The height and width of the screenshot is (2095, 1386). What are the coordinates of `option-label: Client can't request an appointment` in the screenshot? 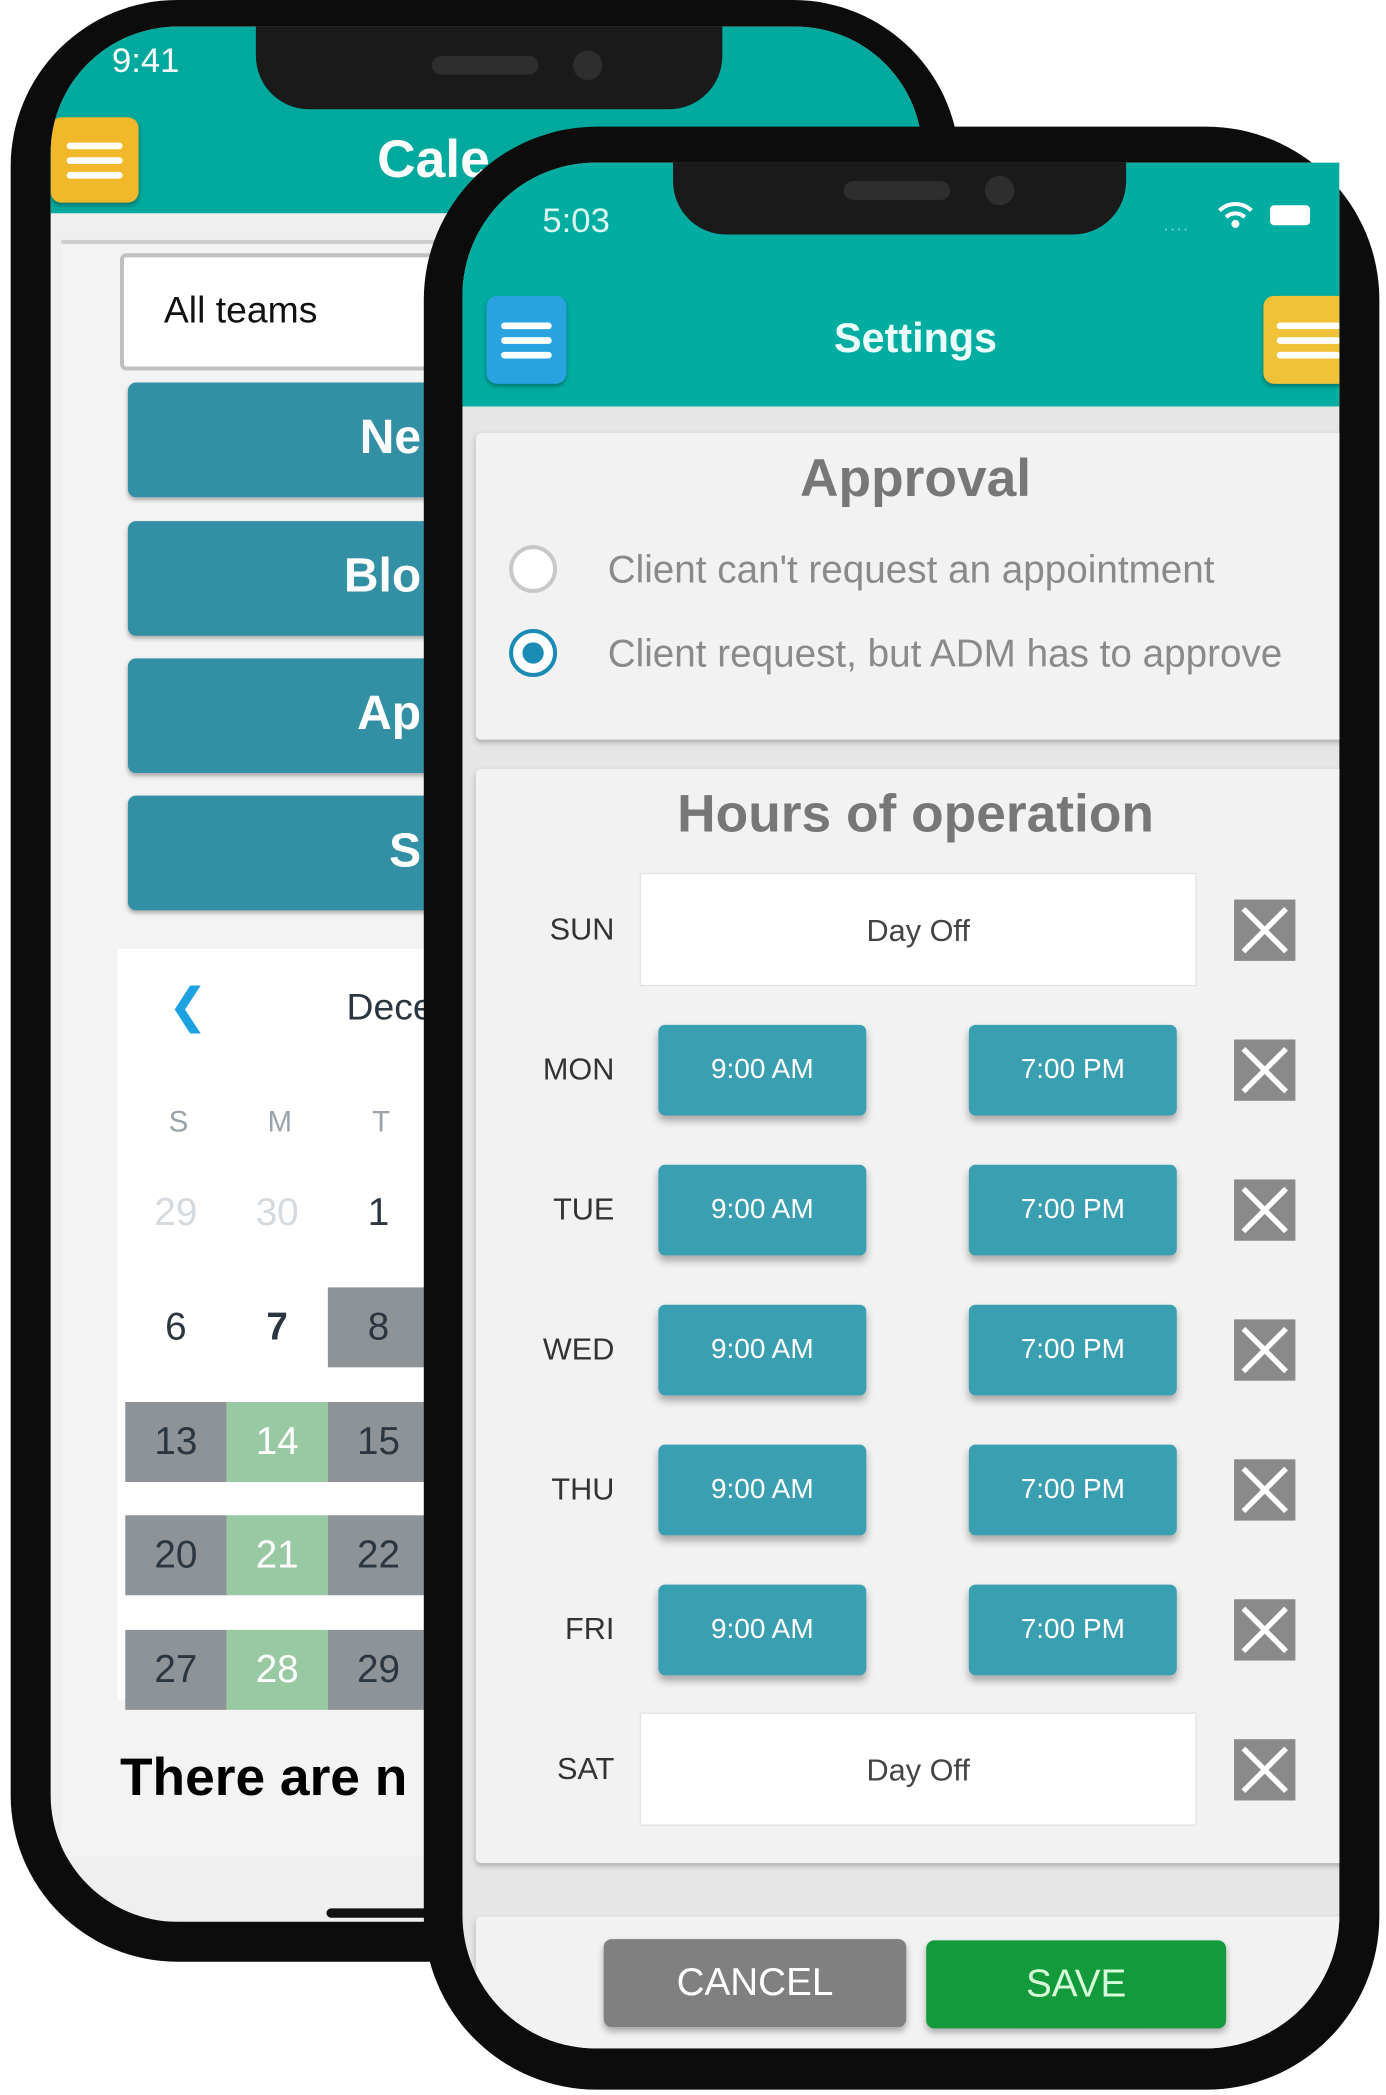 It's located at (911, 570).